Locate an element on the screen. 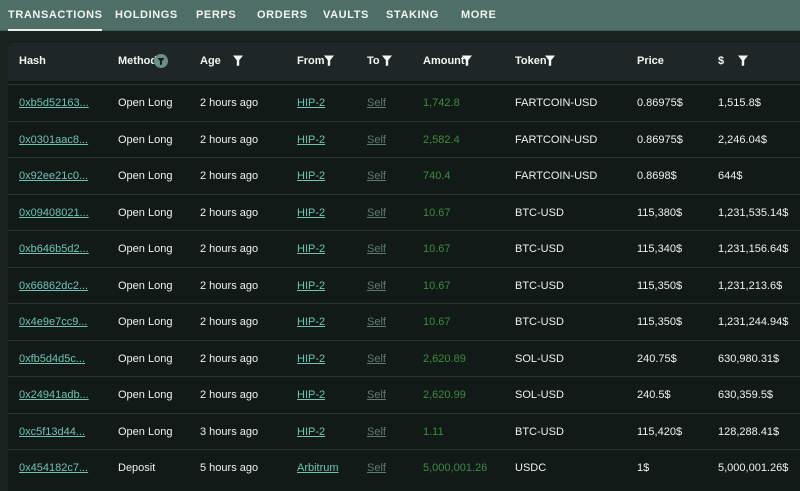  usd-cell: 5,000,001.26$ is located at coordinates (753, 468).